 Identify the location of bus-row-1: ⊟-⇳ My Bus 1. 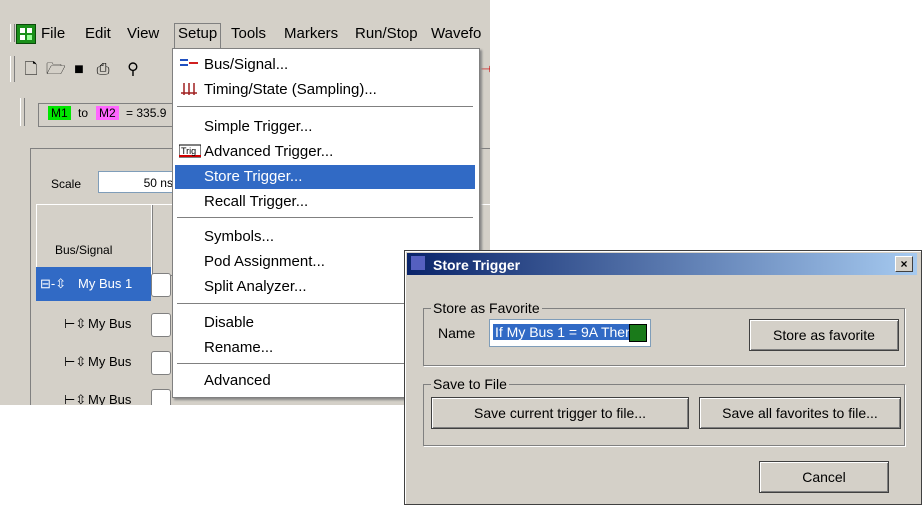
(93, 284).